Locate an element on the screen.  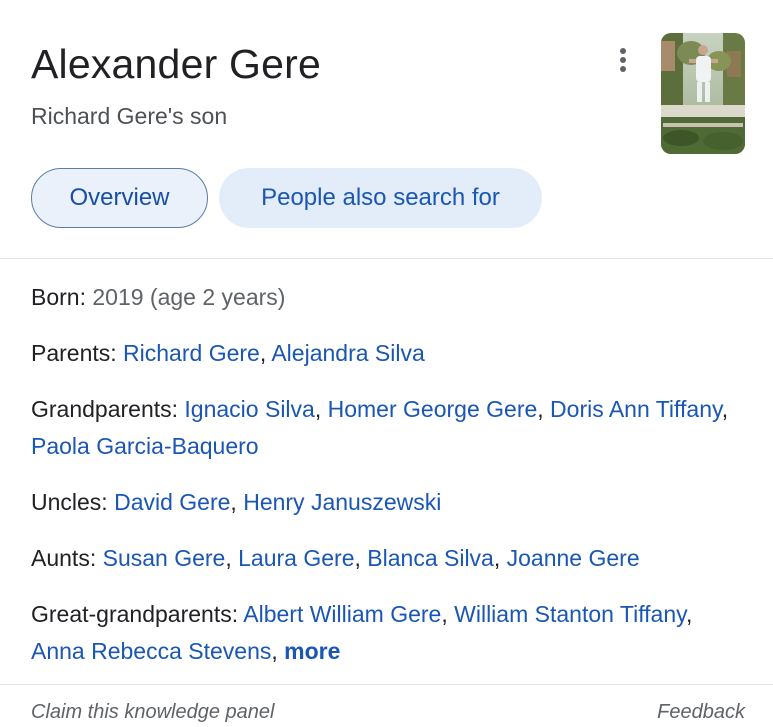
link-doris-ann-tiffany: Doris Ann Tiffany is located at coordinates (636, 409).